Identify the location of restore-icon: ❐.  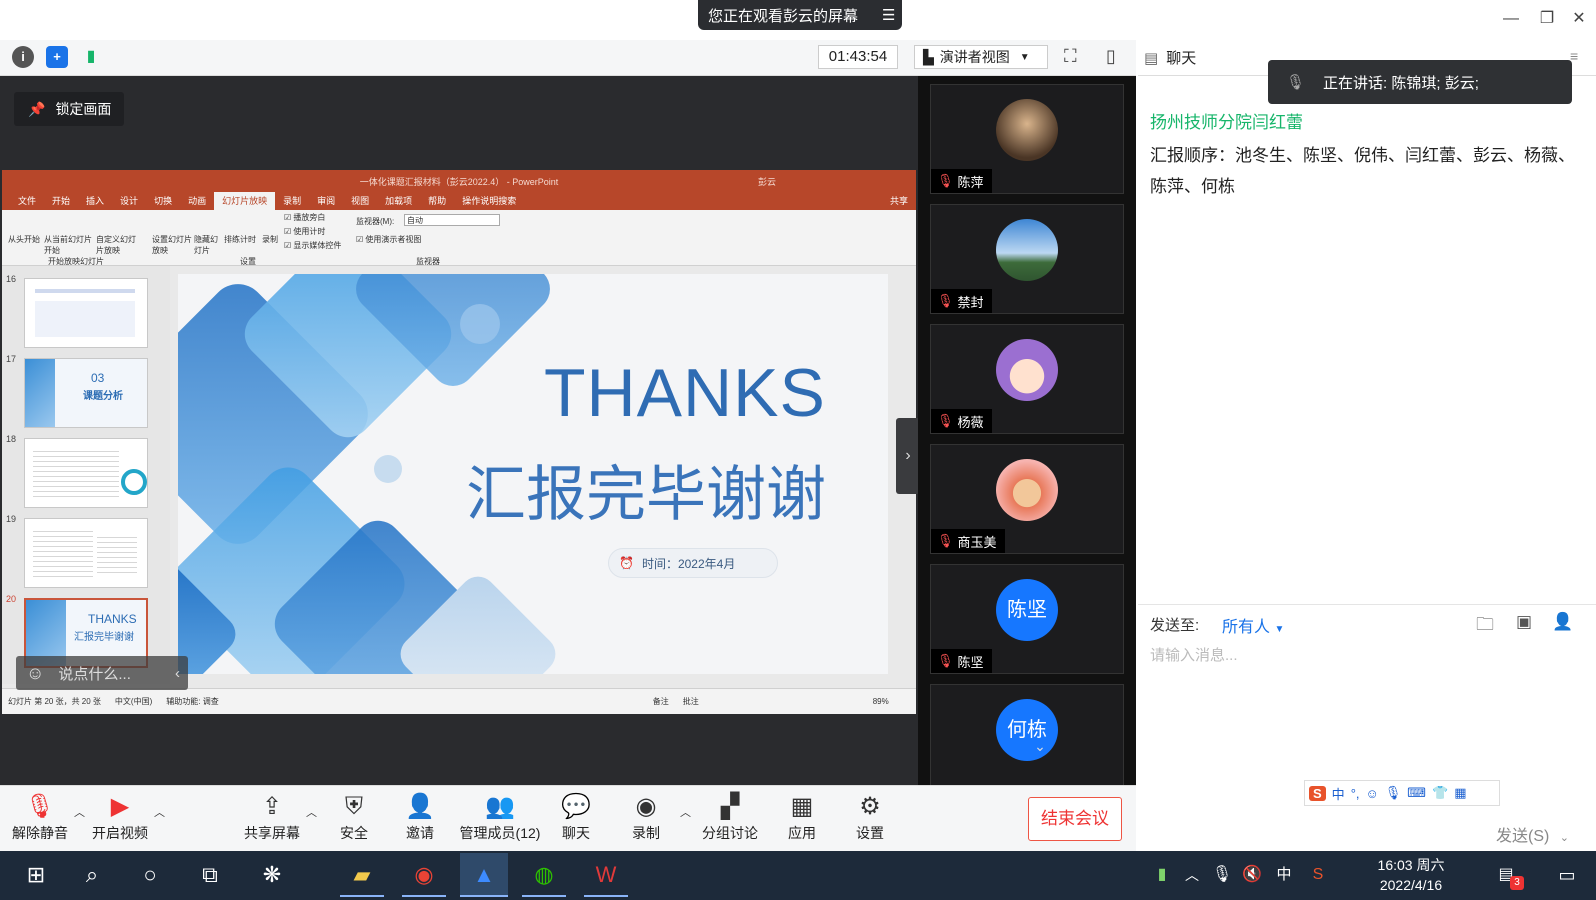
(1547, 19).